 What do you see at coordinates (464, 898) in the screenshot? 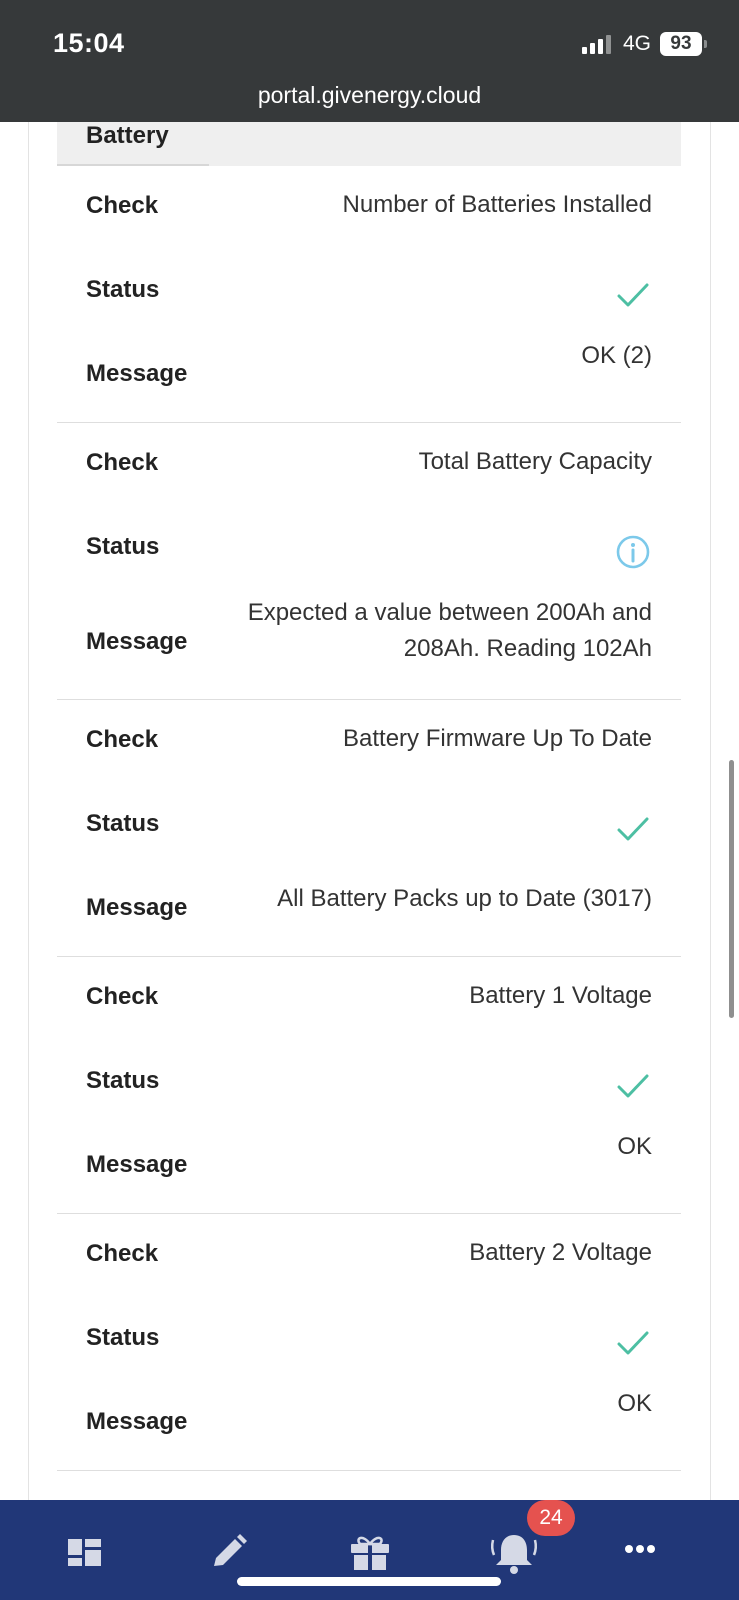
I see `message-value: All Battery Packs up to Date (3017)` at bounding box center [464, 898].